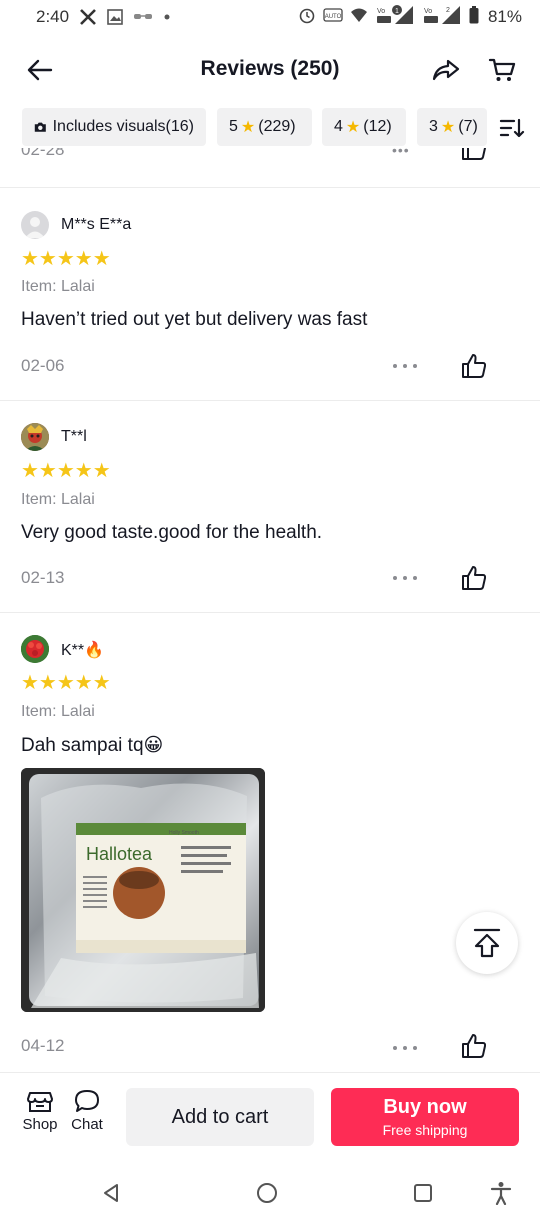 This screenshot has height=1224, width=540. I want to click on shop-label: Shop, so click(40, 1124).